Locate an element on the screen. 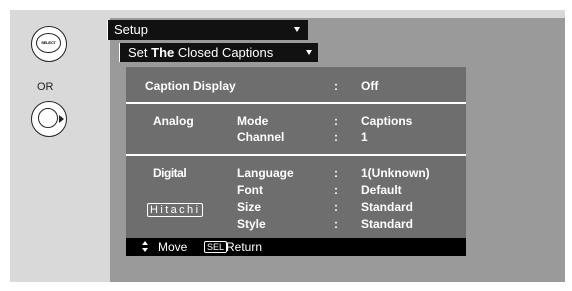  analog-section-label: Analog is located at coordinates (173, 121).